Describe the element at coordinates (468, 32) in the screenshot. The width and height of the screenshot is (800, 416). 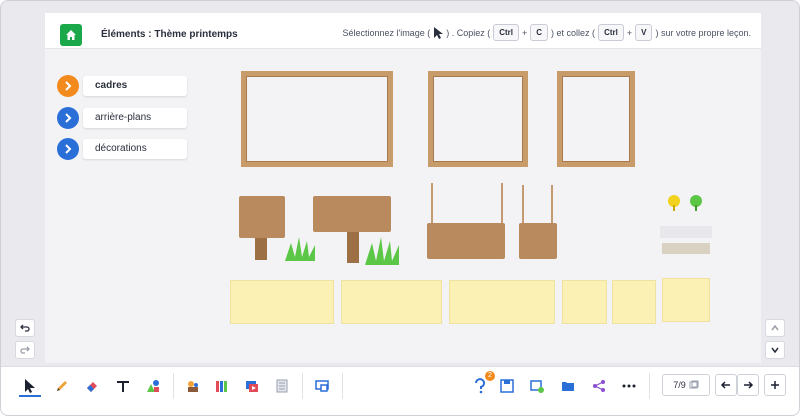
I see `instruction-text-2: ) . Copiez (` at that location.